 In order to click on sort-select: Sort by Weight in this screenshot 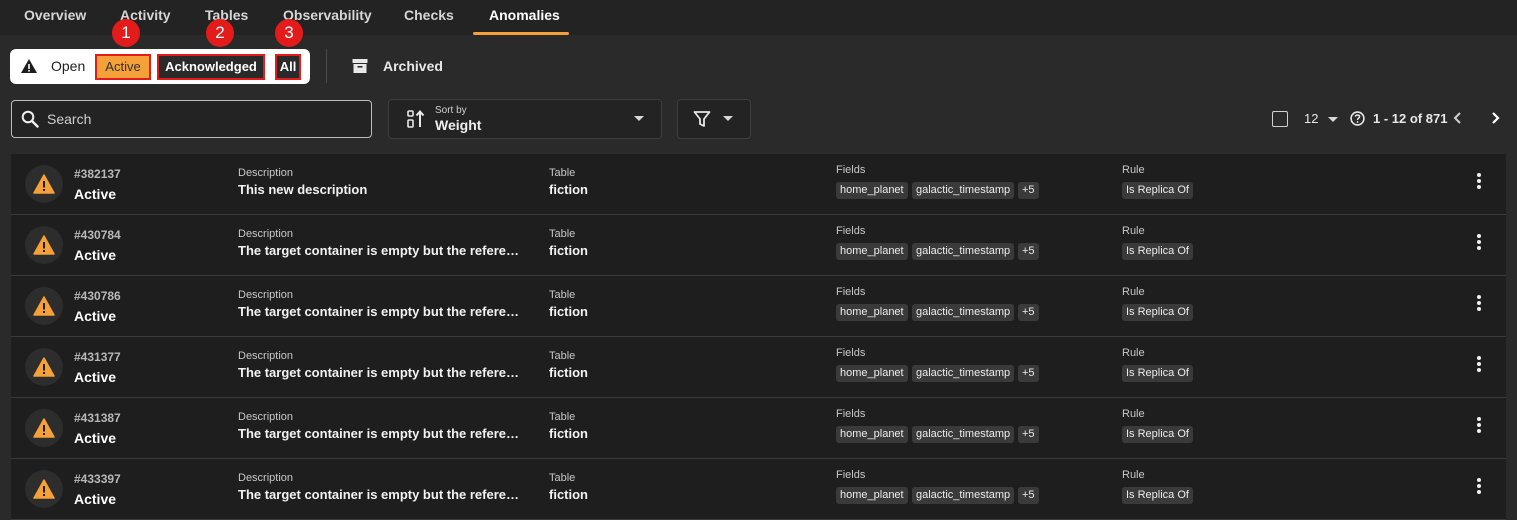, I will do `click(525, 119)`.